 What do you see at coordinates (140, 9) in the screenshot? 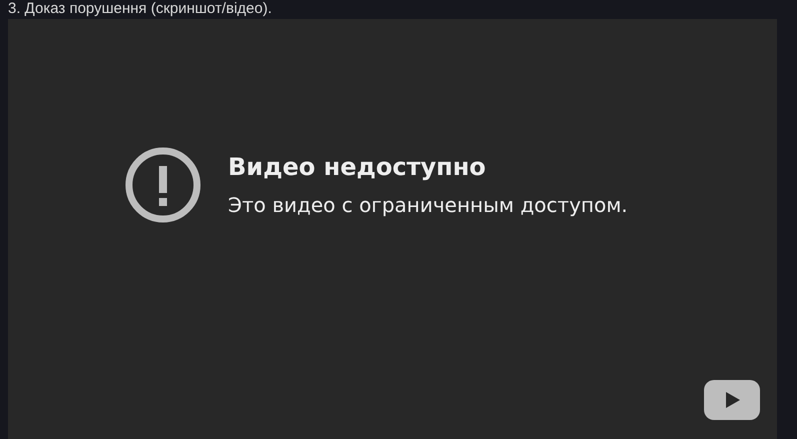
I see `caption-text: 3. Доказ порушення (скриншот/відео).` at bounding box center [140, 9].